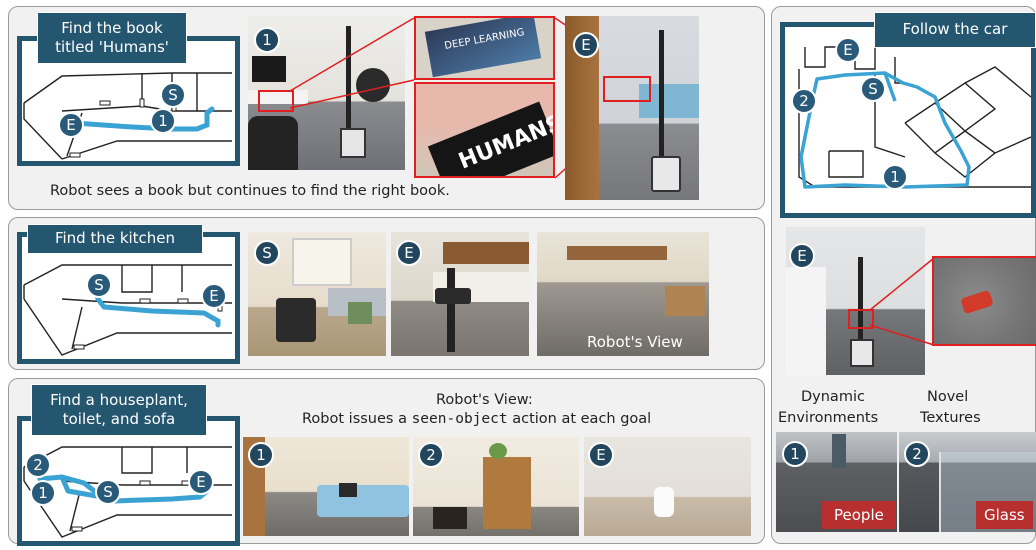  I want to click on label-dynamic-line2: Environments, so click(828, 418).